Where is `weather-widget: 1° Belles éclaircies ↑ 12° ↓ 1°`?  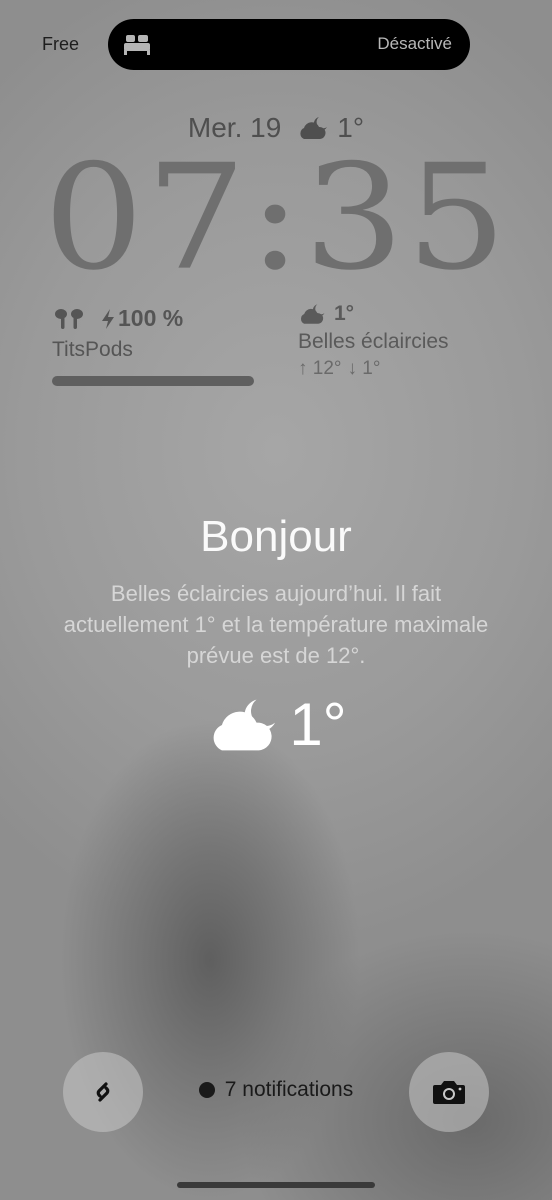
weather-widget: 1° Belles éclaircies ↑ 12° ↓ 1° is located at coordinates (373, 341).